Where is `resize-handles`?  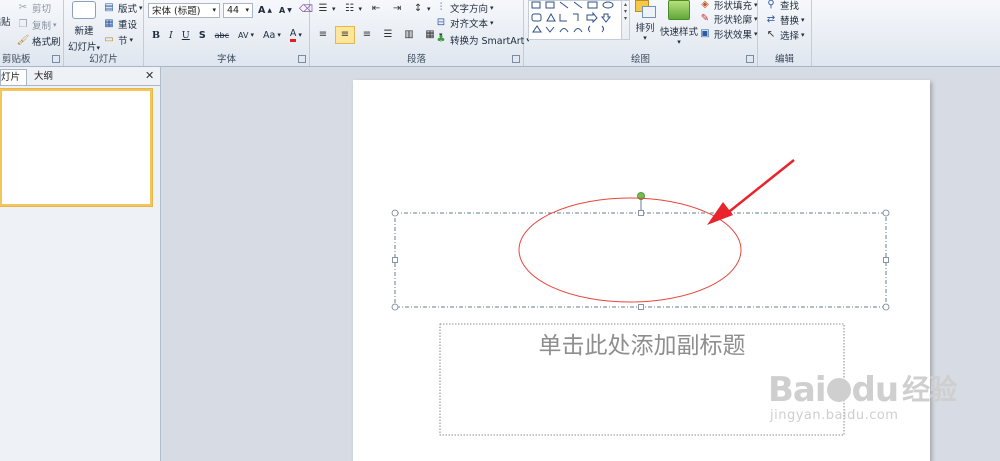
resize-handles is located at coordinates (640, 260).